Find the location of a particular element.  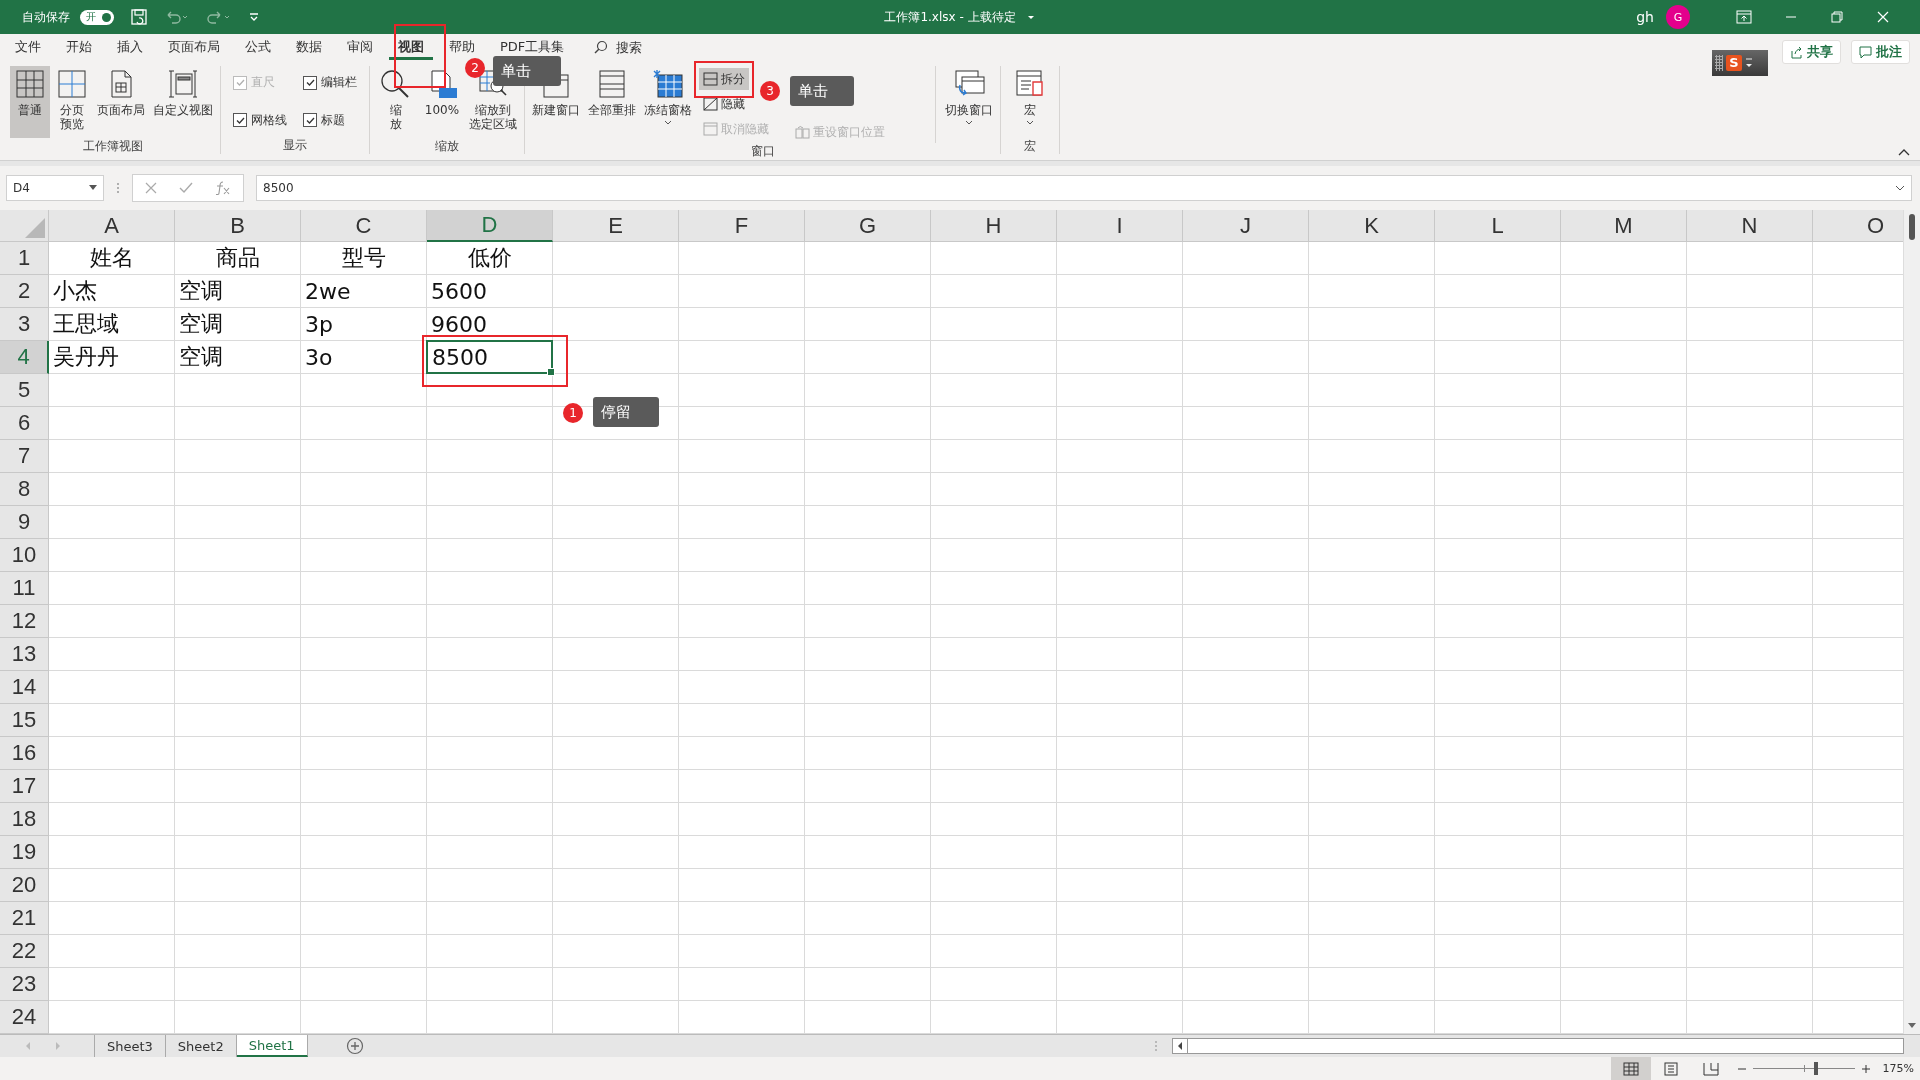

row-header: 11 is located at coordinates (24, 588).